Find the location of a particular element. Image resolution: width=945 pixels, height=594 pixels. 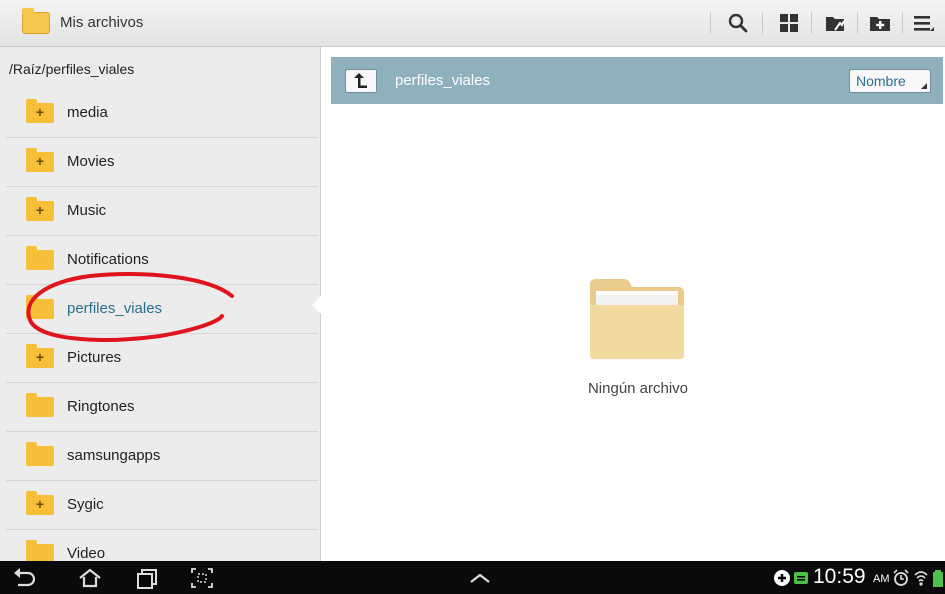

current-folder-title: perfiles_viales is located at coordinates (443, 80).